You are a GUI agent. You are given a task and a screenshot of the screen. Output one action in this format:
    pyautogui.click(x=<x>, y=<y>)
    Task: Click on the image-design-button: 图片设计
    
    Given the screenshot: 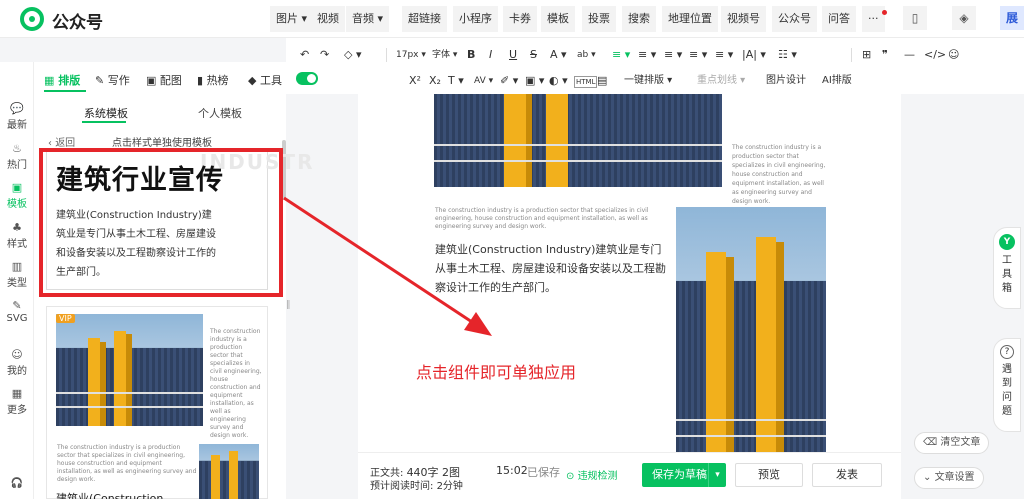 What is the action you would take?
    pyautogui.click(x=786, y=81)
    